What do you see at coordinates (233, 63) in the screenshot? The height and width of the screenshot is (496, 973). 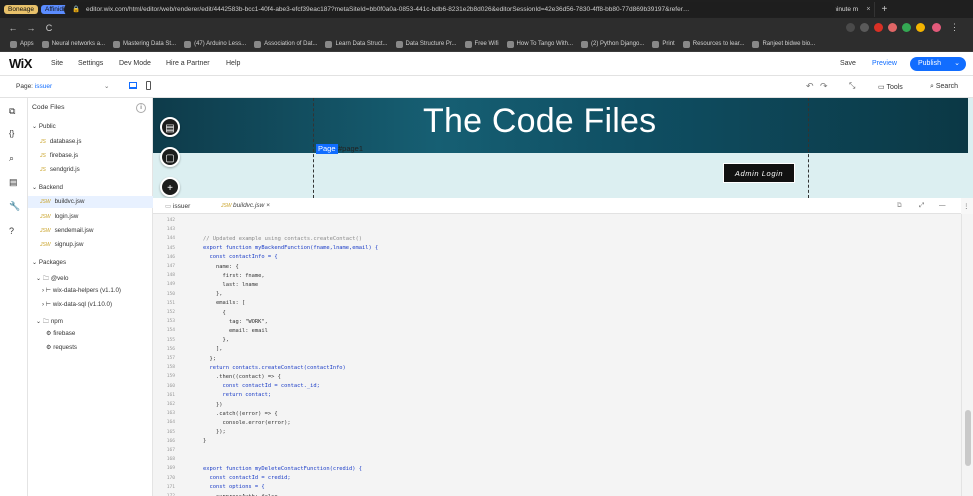 I see `menu-help: Help` at bounding box center [233, 63].